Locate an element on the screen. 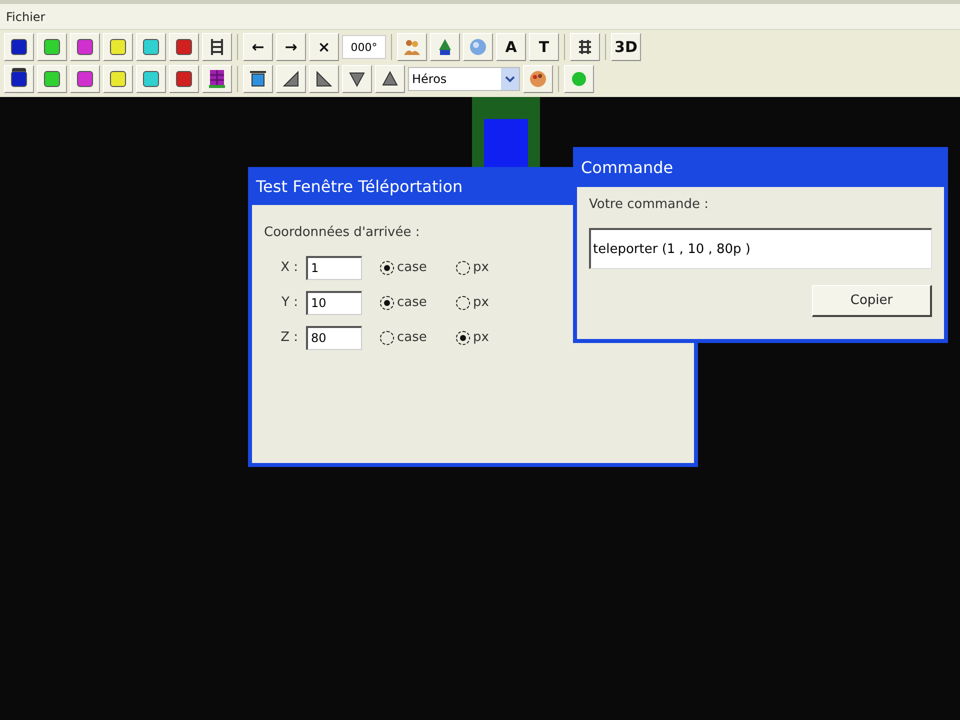 This screenshot has width=960, height=720. ladder-icon is located at coordinates (217, 47).